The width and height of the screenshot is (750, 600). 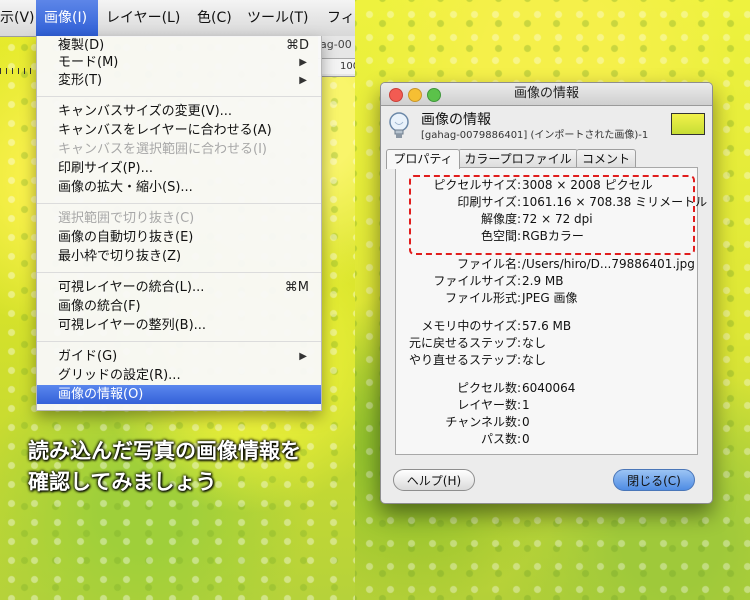 I want to click on ruler, so click(x=18, y=71).